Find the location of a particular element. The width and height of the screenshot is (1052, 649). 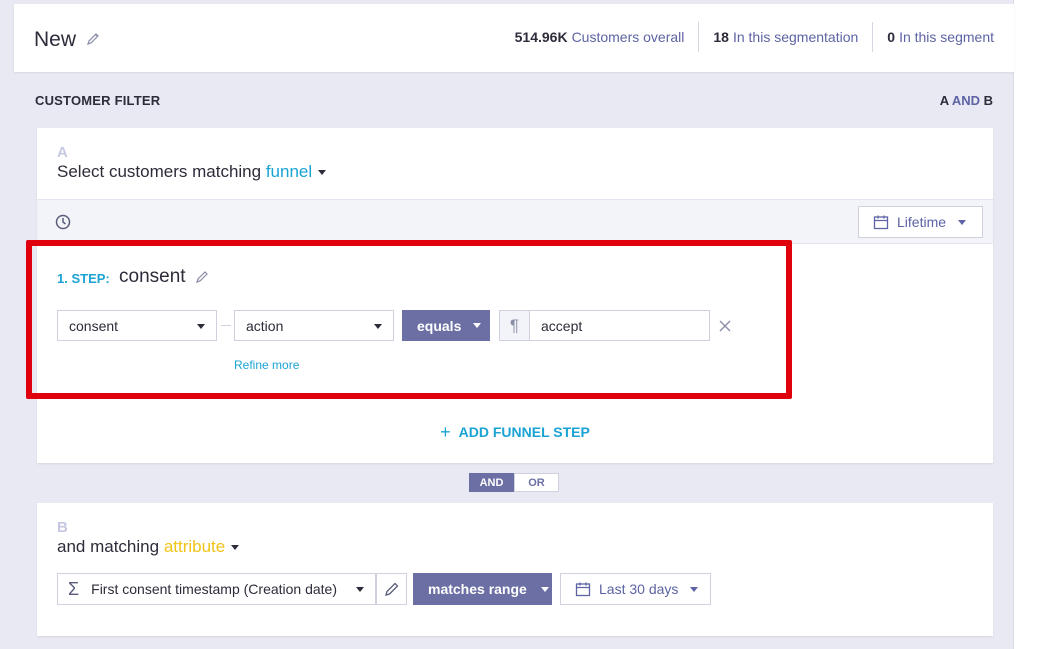

combinator-and: AND is located at coordinates (491, 482).